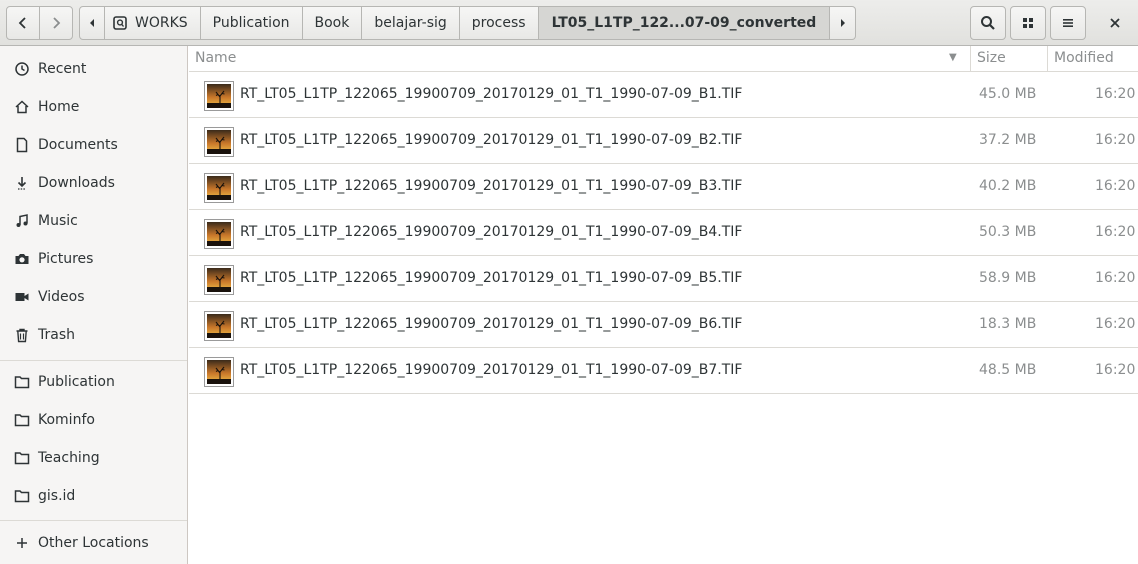 The image size is (1138, 564). I want to click on sidebar-item-label: Home, so click(59, 107).